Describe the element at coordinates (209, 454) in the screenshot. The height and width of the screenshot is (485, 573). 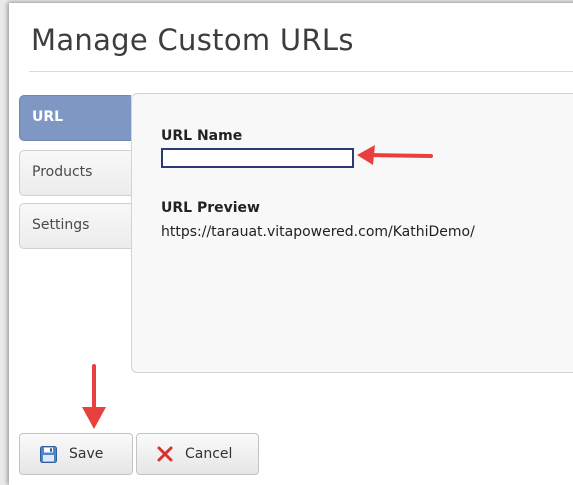
I see `cancel-button-label: Cancel` at that location.